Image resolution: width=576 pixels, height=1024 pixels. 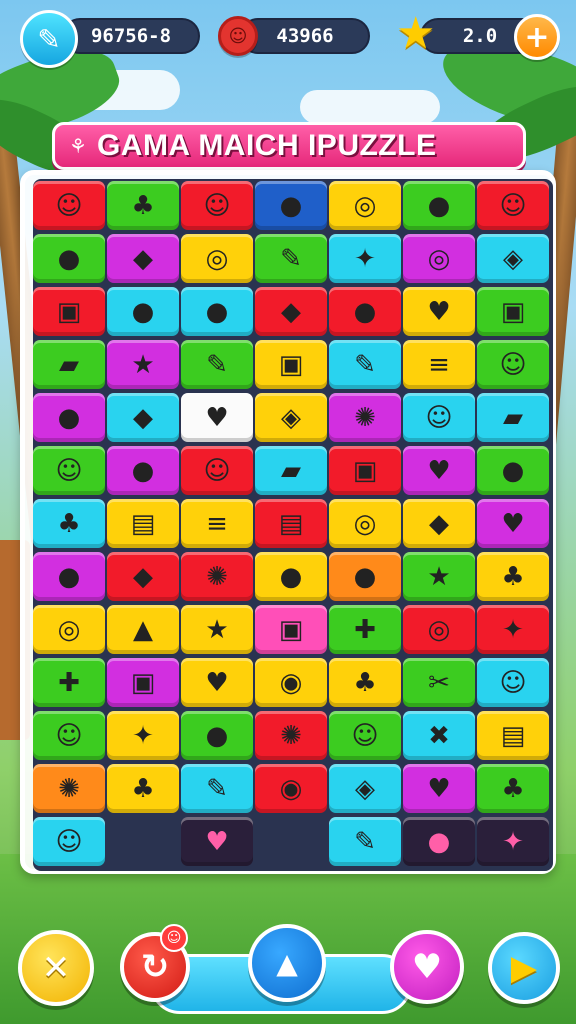 I want to click on heart-icon: ♥, so click(x=427, y=967).